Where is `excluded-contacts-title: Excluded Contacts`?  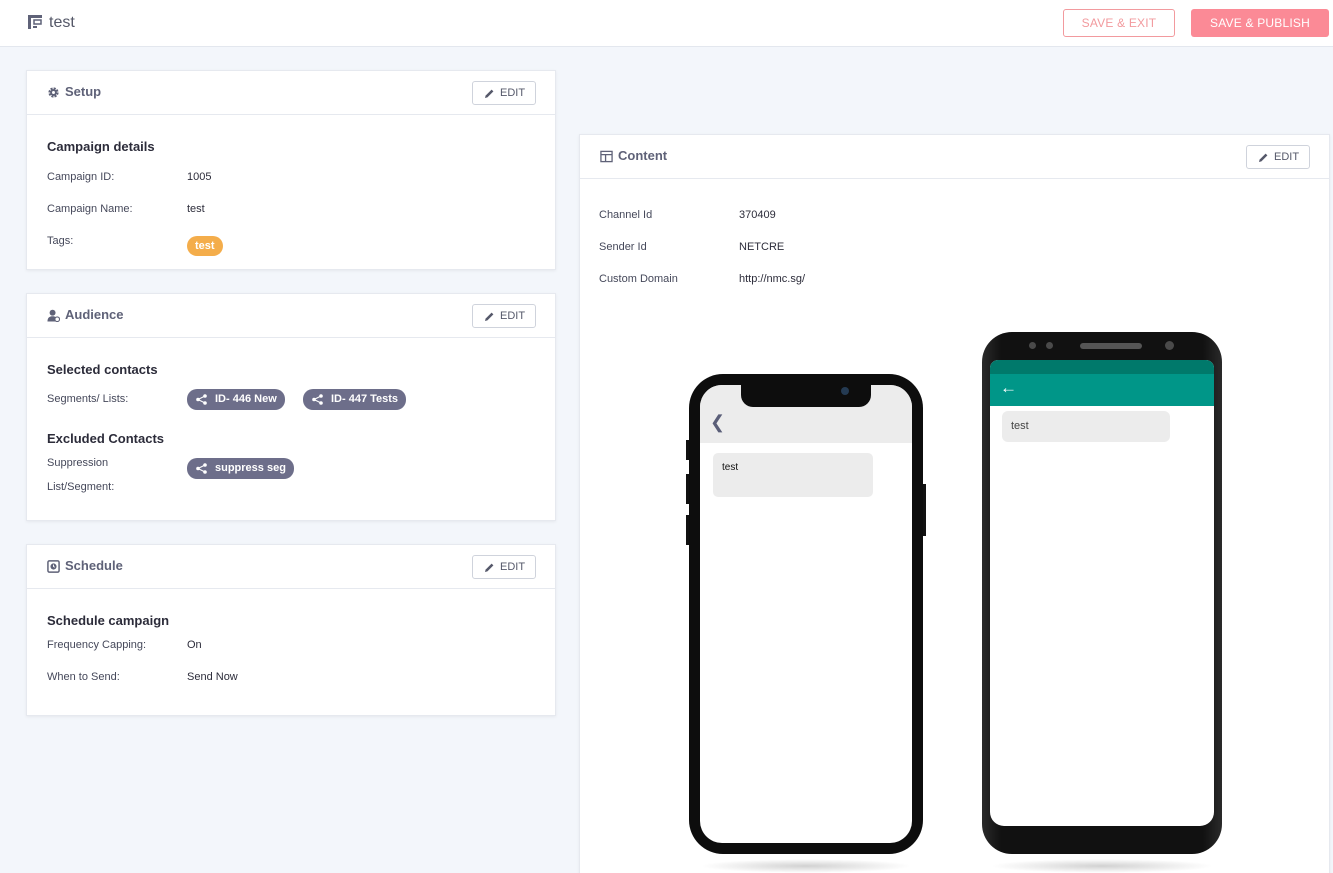 excluded-contacts-title: Excluded Contacts is located at coordinates (106, 438).